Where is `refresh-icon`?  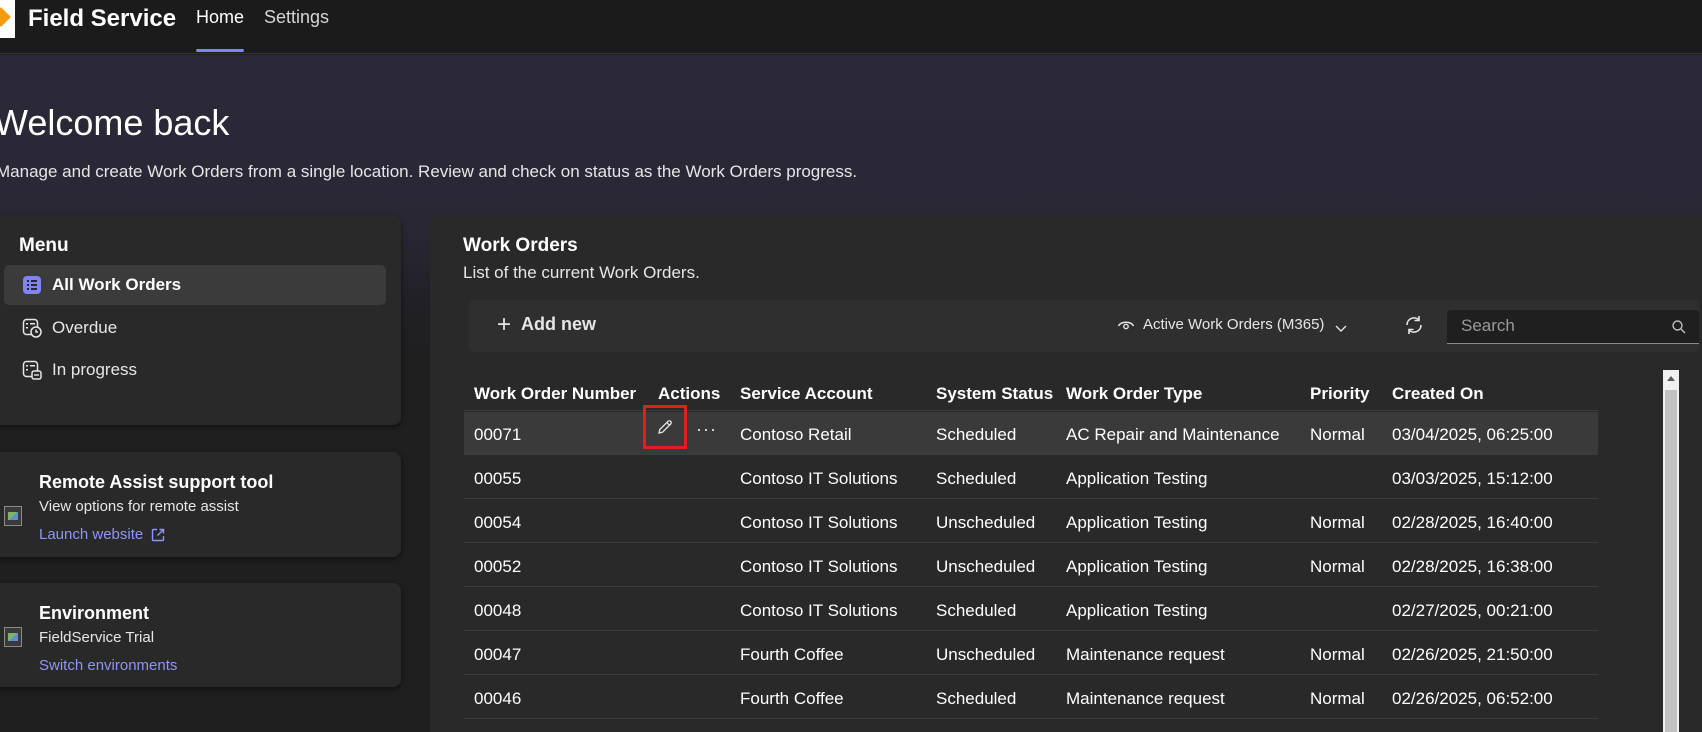 refresh-icon is located at coordinates (1414, 325).